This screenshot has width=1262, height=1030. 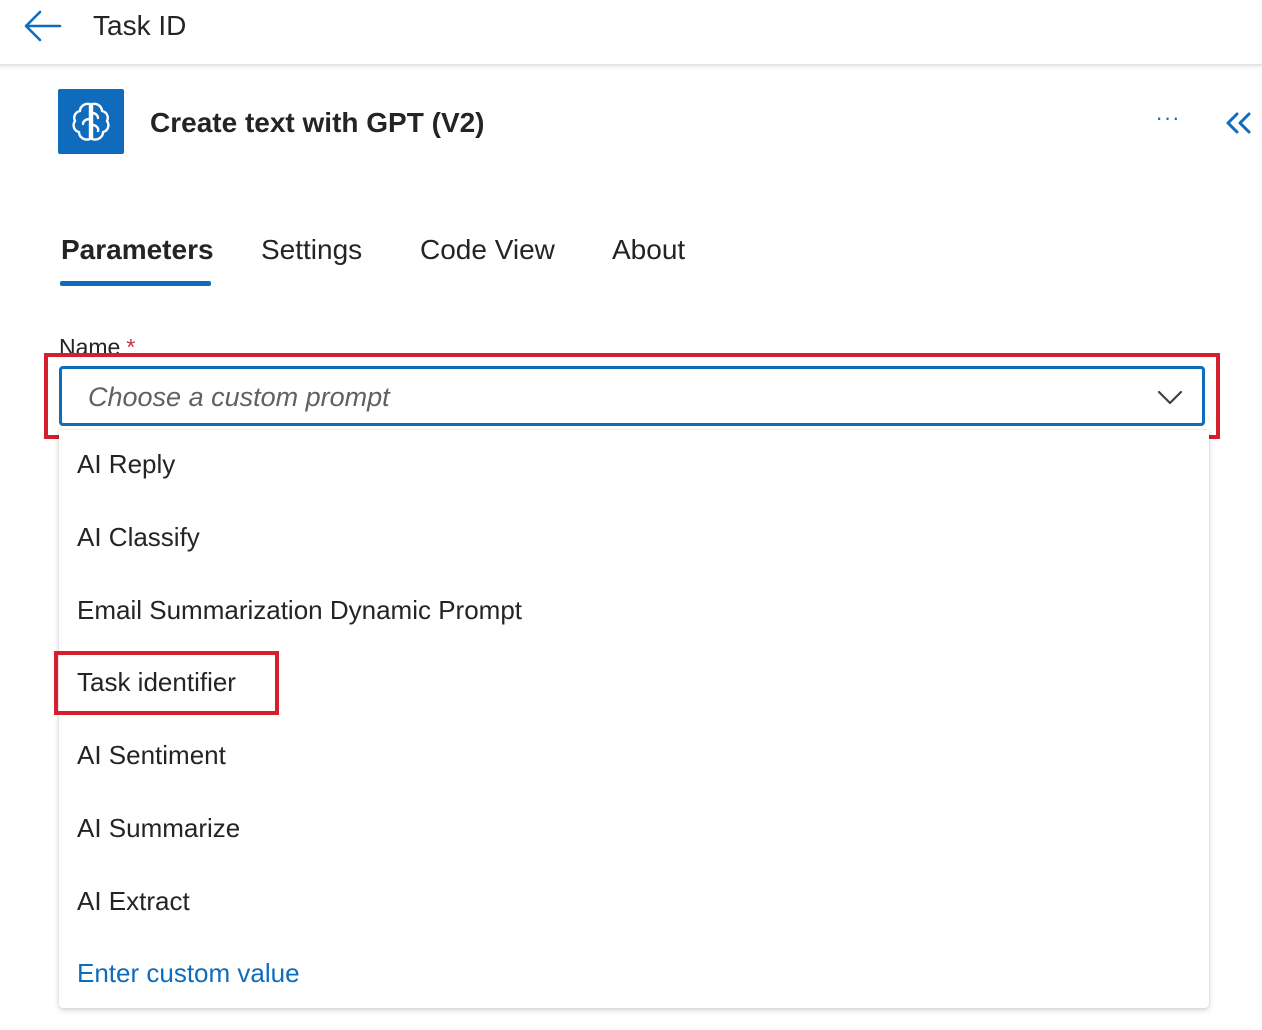 I want to click on option-ai-classify: AI Classify, so click(x=138, y=537).